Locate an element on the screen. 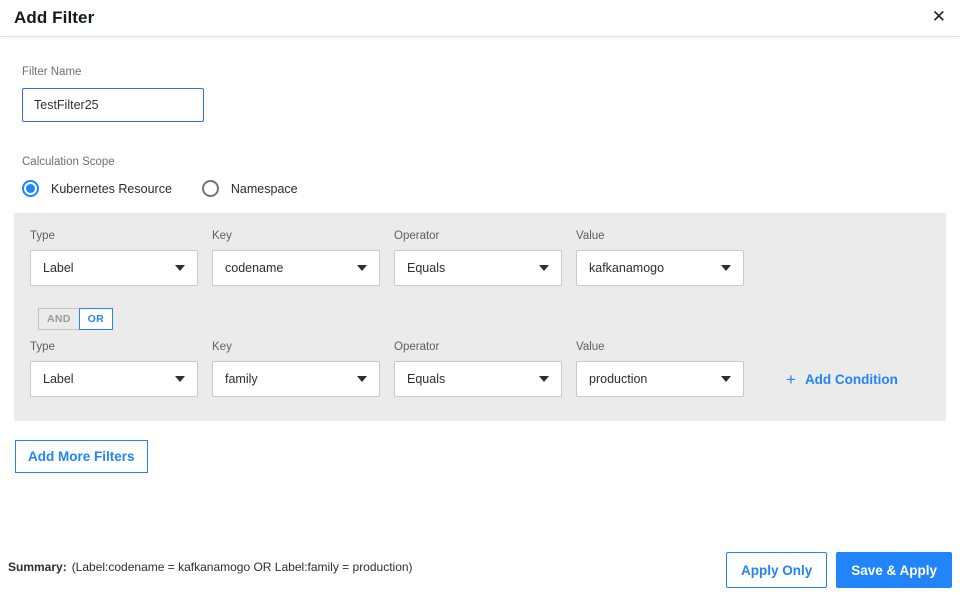 This screenshot has height=595, width=960. condition-field-key: Key family is located at coordinates (296, 368).